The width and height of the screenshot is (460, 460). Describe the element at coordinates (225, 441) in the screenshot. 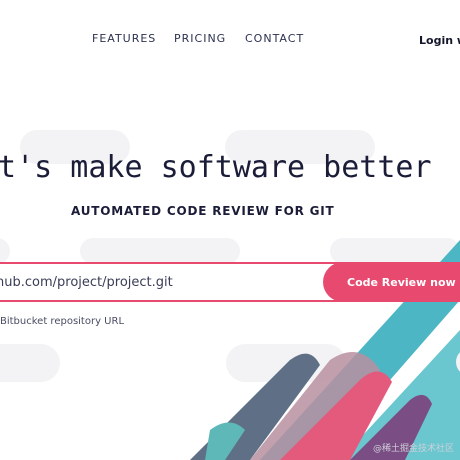

I see `stripe-teal-small` at that location.